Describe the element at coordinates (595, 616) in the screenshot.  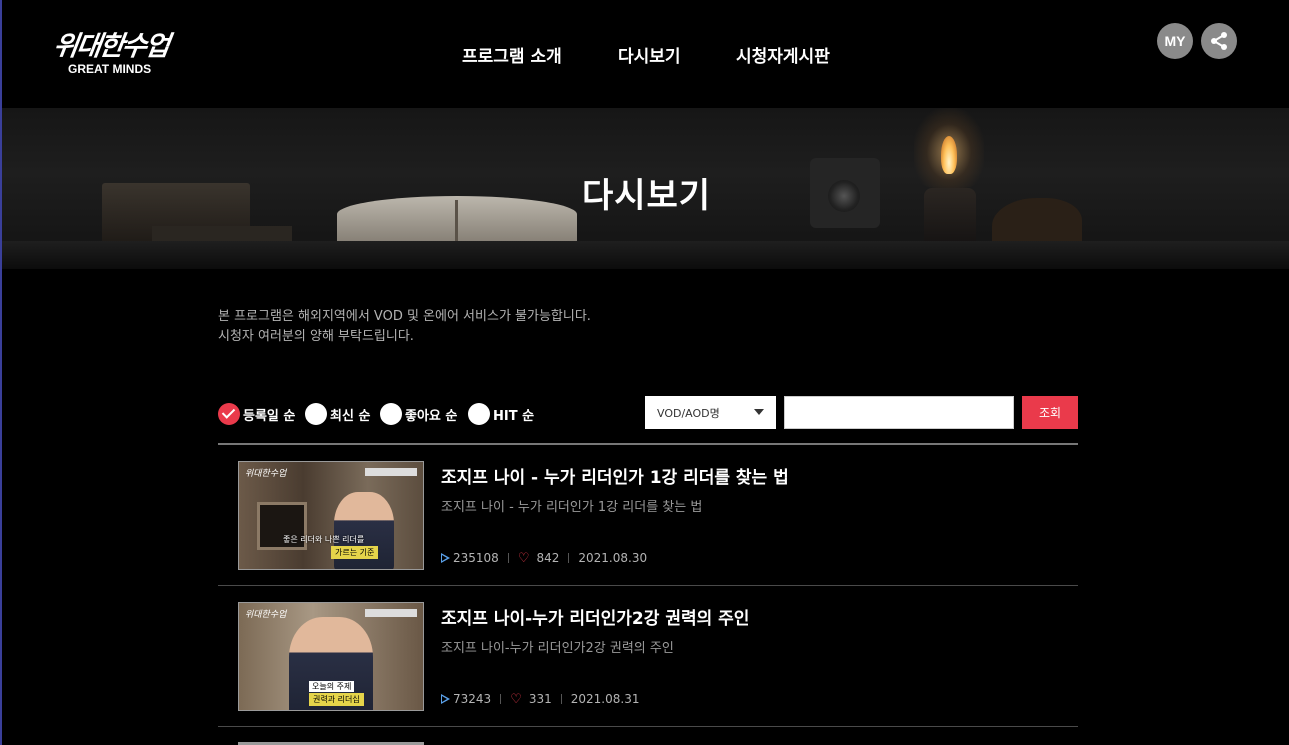
I see `item-title: 조지프 나이-누가 리더인가2강 권력의 주인` at that location.